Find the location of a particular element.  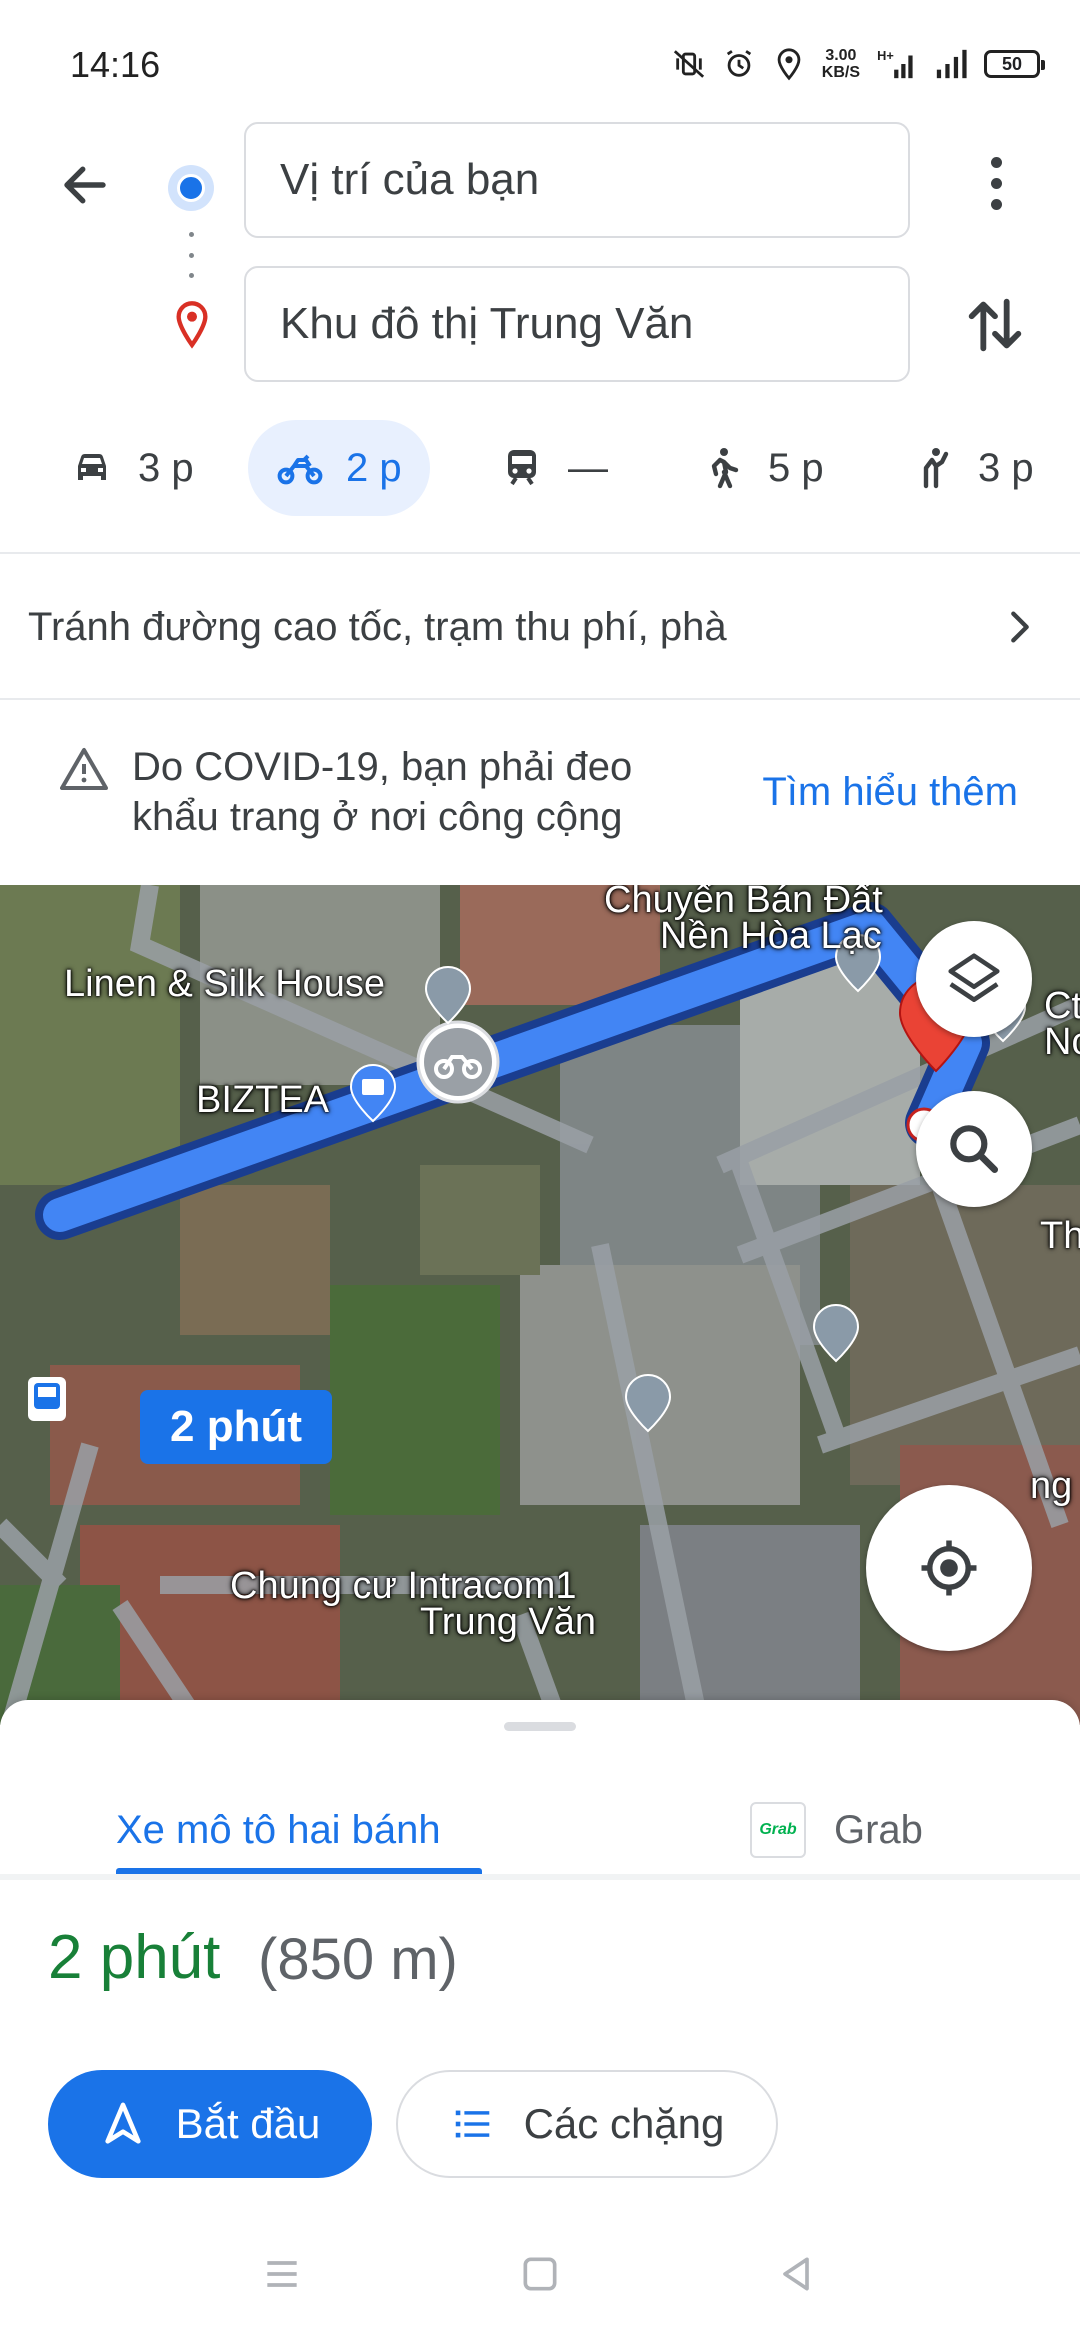

navigation-arrow-icon is located at coordinates (122, 2123).